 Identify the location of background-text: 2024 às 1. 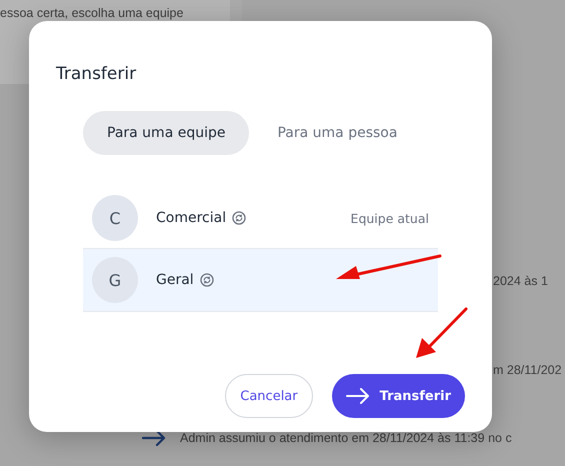
(520, 281).